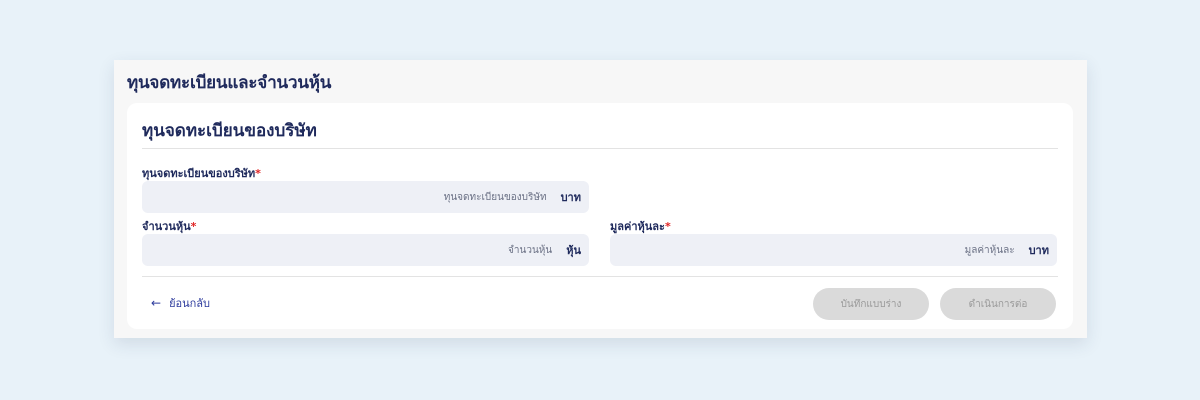  I want to click on save-draft-button: บันทึกแบบร่าง, so click(871, 304).